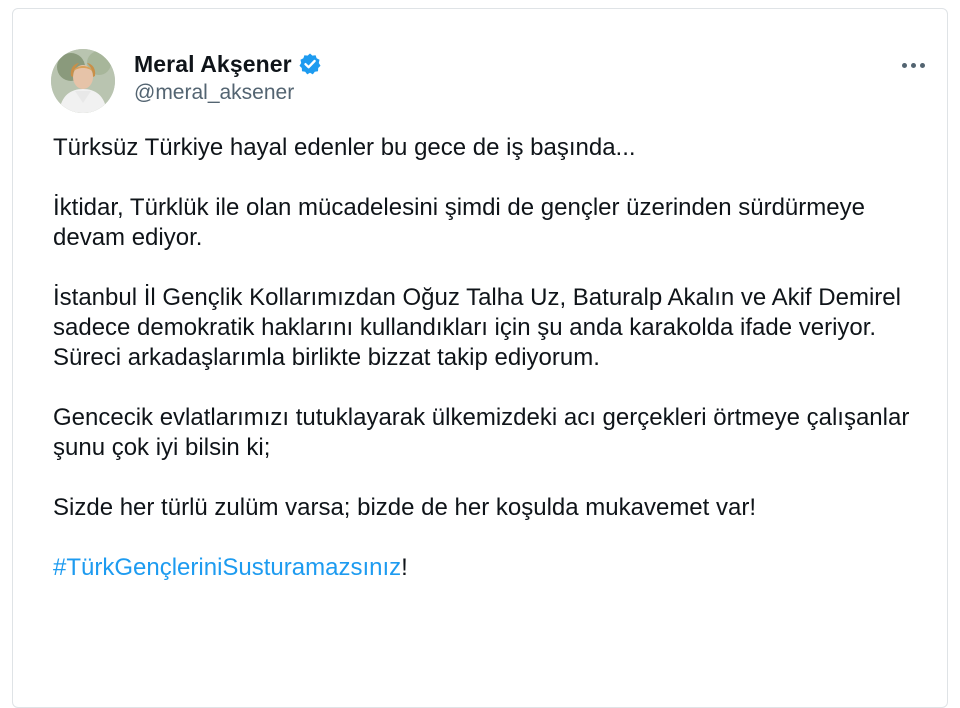 The width and height of the screenshot is (960, 708). Describe the element at coordinates (227, 567) in the screenshot. I see `hashtag-link: #TürkGençleriniSusturamazsınız` at that location.